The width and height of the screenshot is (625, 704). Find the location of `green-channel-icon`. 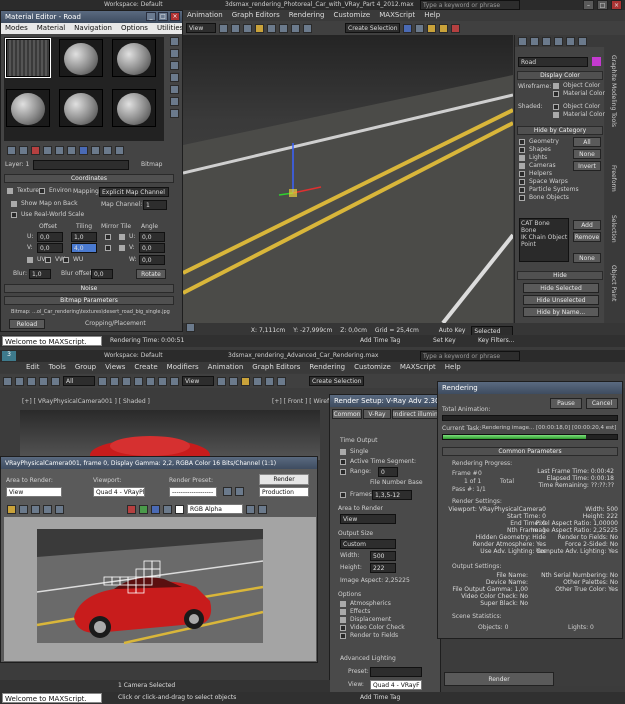

green-channel-icon is located at coordinates (143, 509).